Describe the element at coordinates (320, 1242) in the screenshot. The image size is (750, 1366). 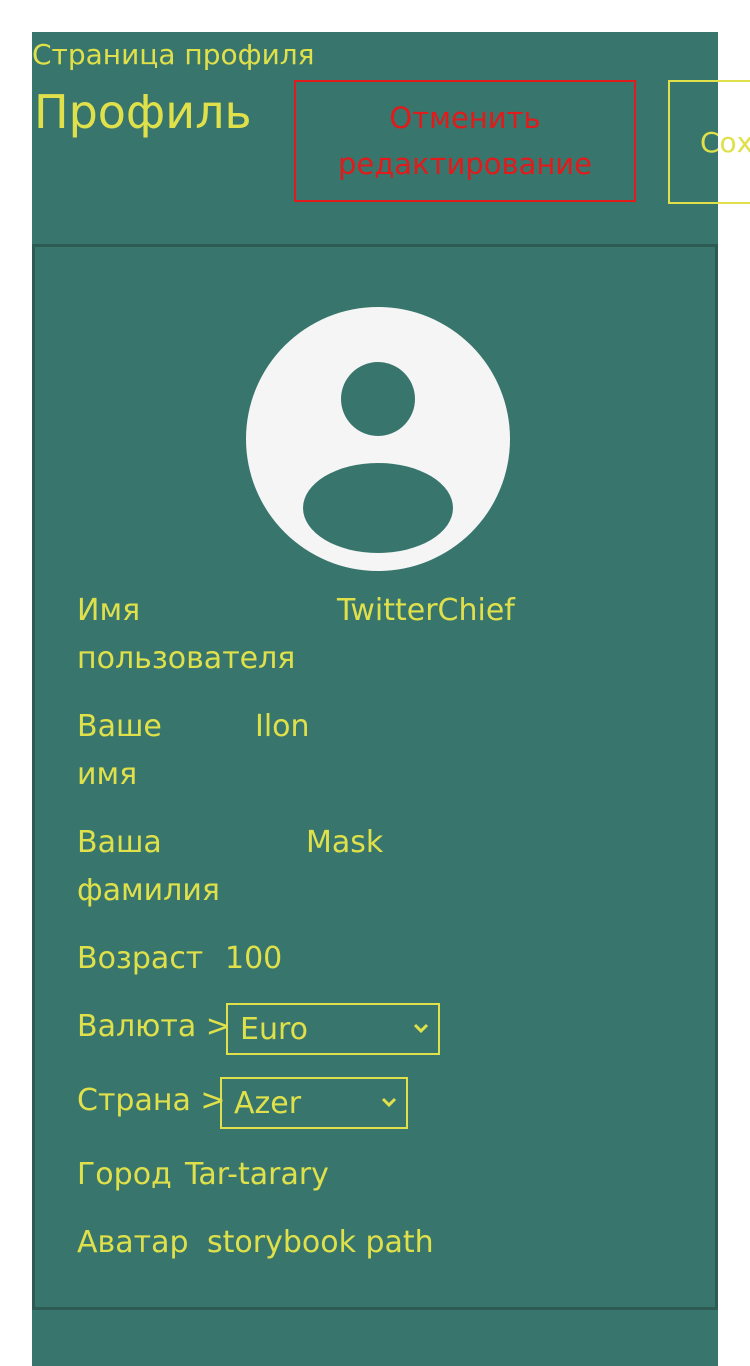
I see `avatar-value: storybook path` at that location.